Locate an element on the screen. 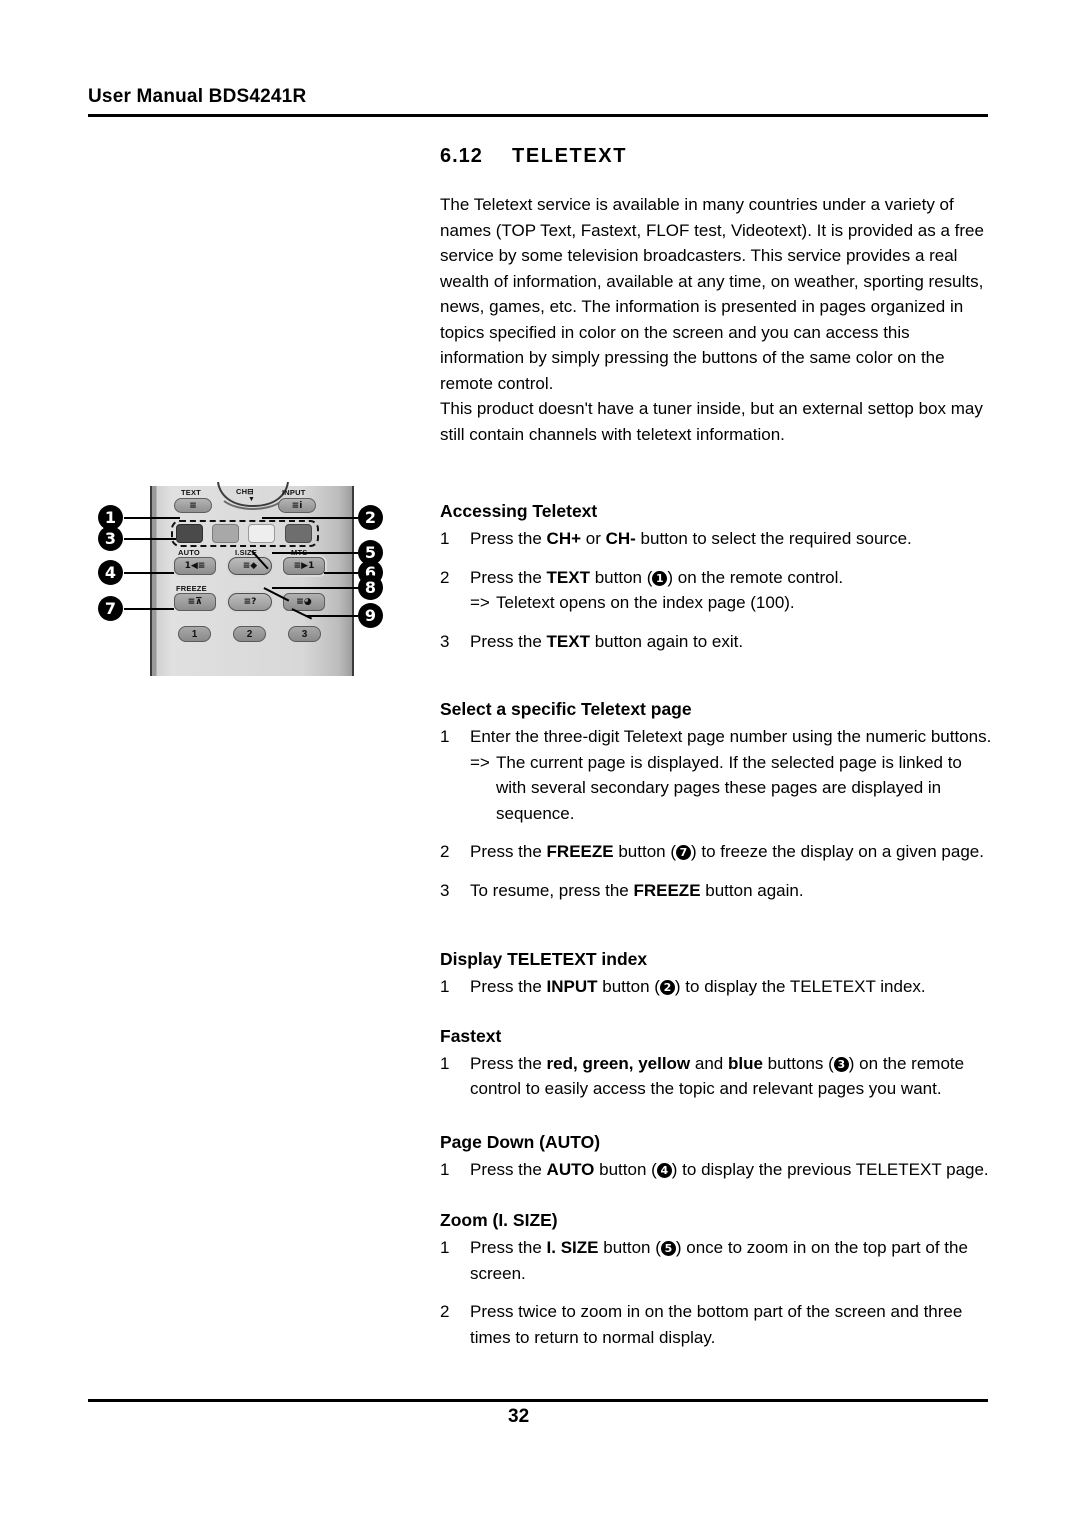 Image resolution: width=1080 pixels, height=1535 pixels. callout-9: 9 is located at coordinates (370, 615).